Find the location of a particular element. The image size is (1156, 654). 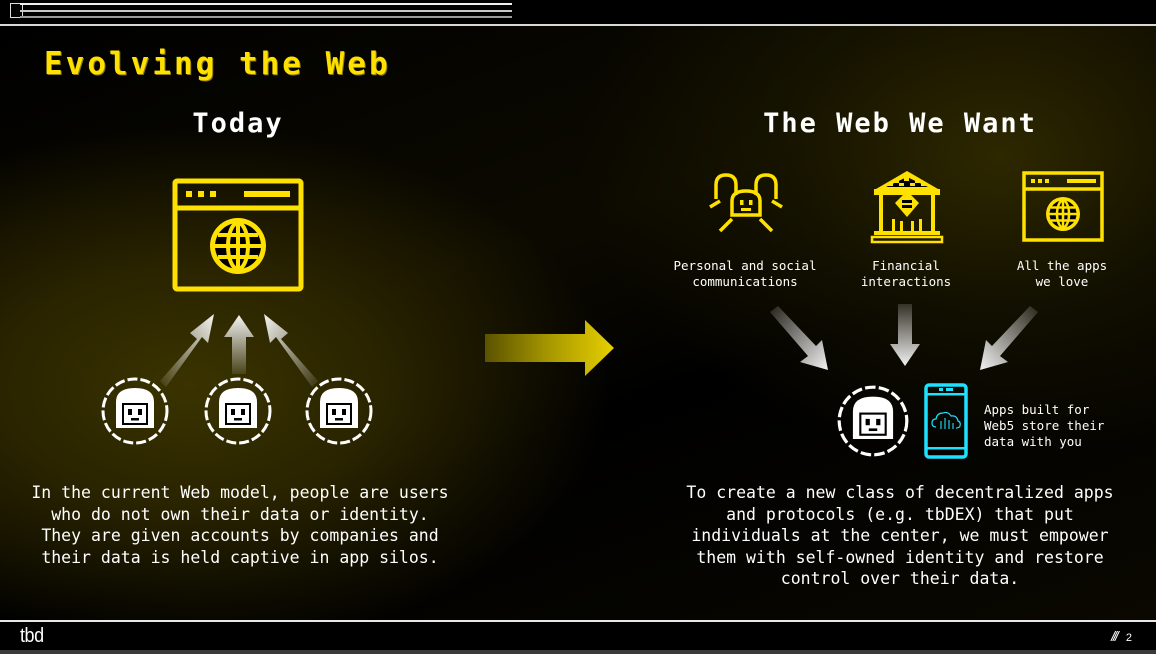

caption-apps: All the apps we love is located at coordinates (1062, 274).